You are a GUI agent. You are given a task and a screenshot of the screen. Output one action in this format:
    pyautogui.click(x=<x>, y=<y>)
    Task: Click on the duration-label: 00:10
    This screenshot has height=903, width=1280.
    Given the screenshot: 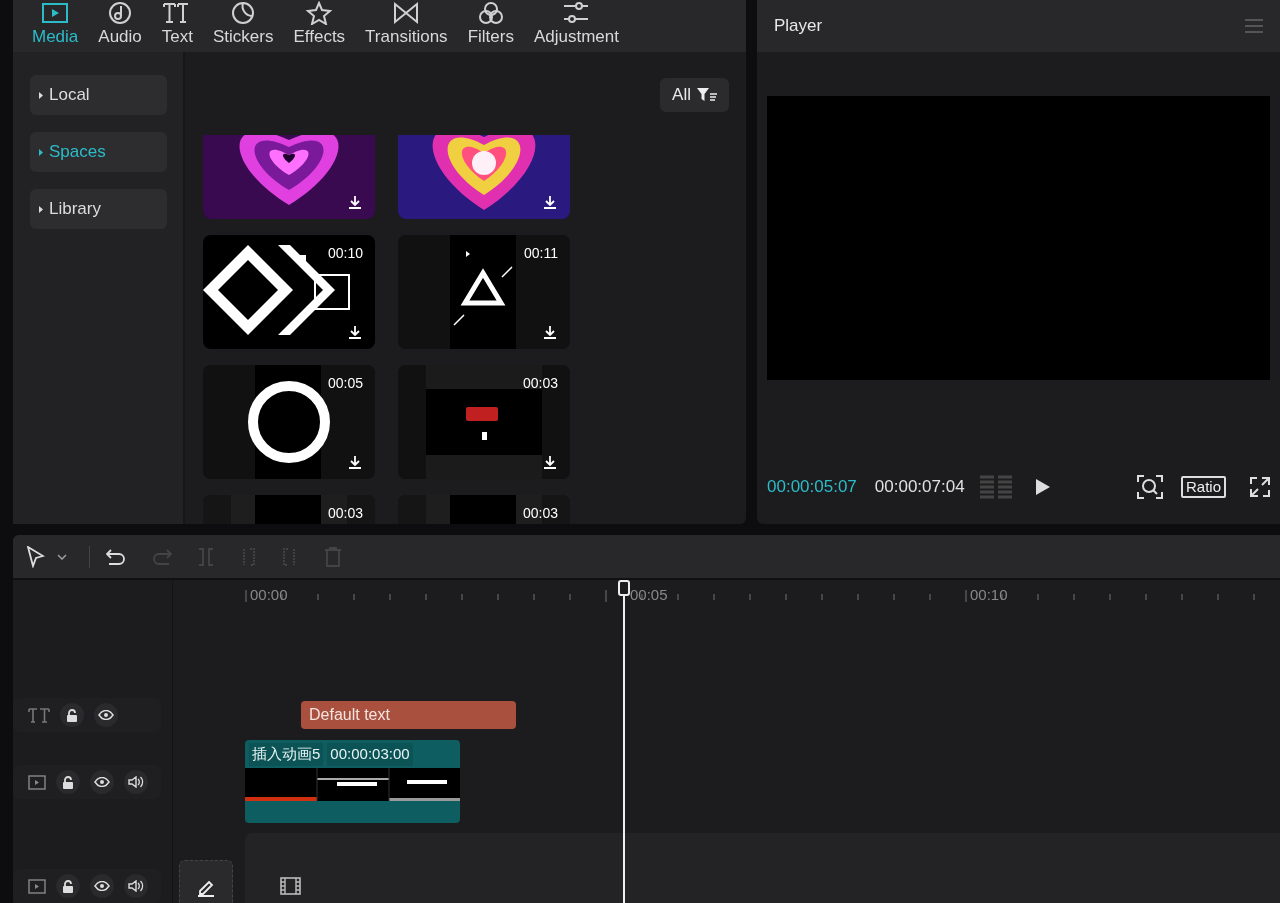 What is the action you would take?
    pyautogui.click(x=345, y=253)
    